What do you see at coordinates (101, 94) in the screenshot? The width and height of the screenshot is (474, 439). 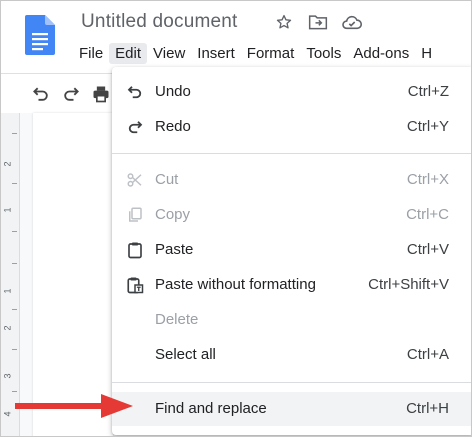 I see `toolbar-print-icon` at bounding box center [101, 94].